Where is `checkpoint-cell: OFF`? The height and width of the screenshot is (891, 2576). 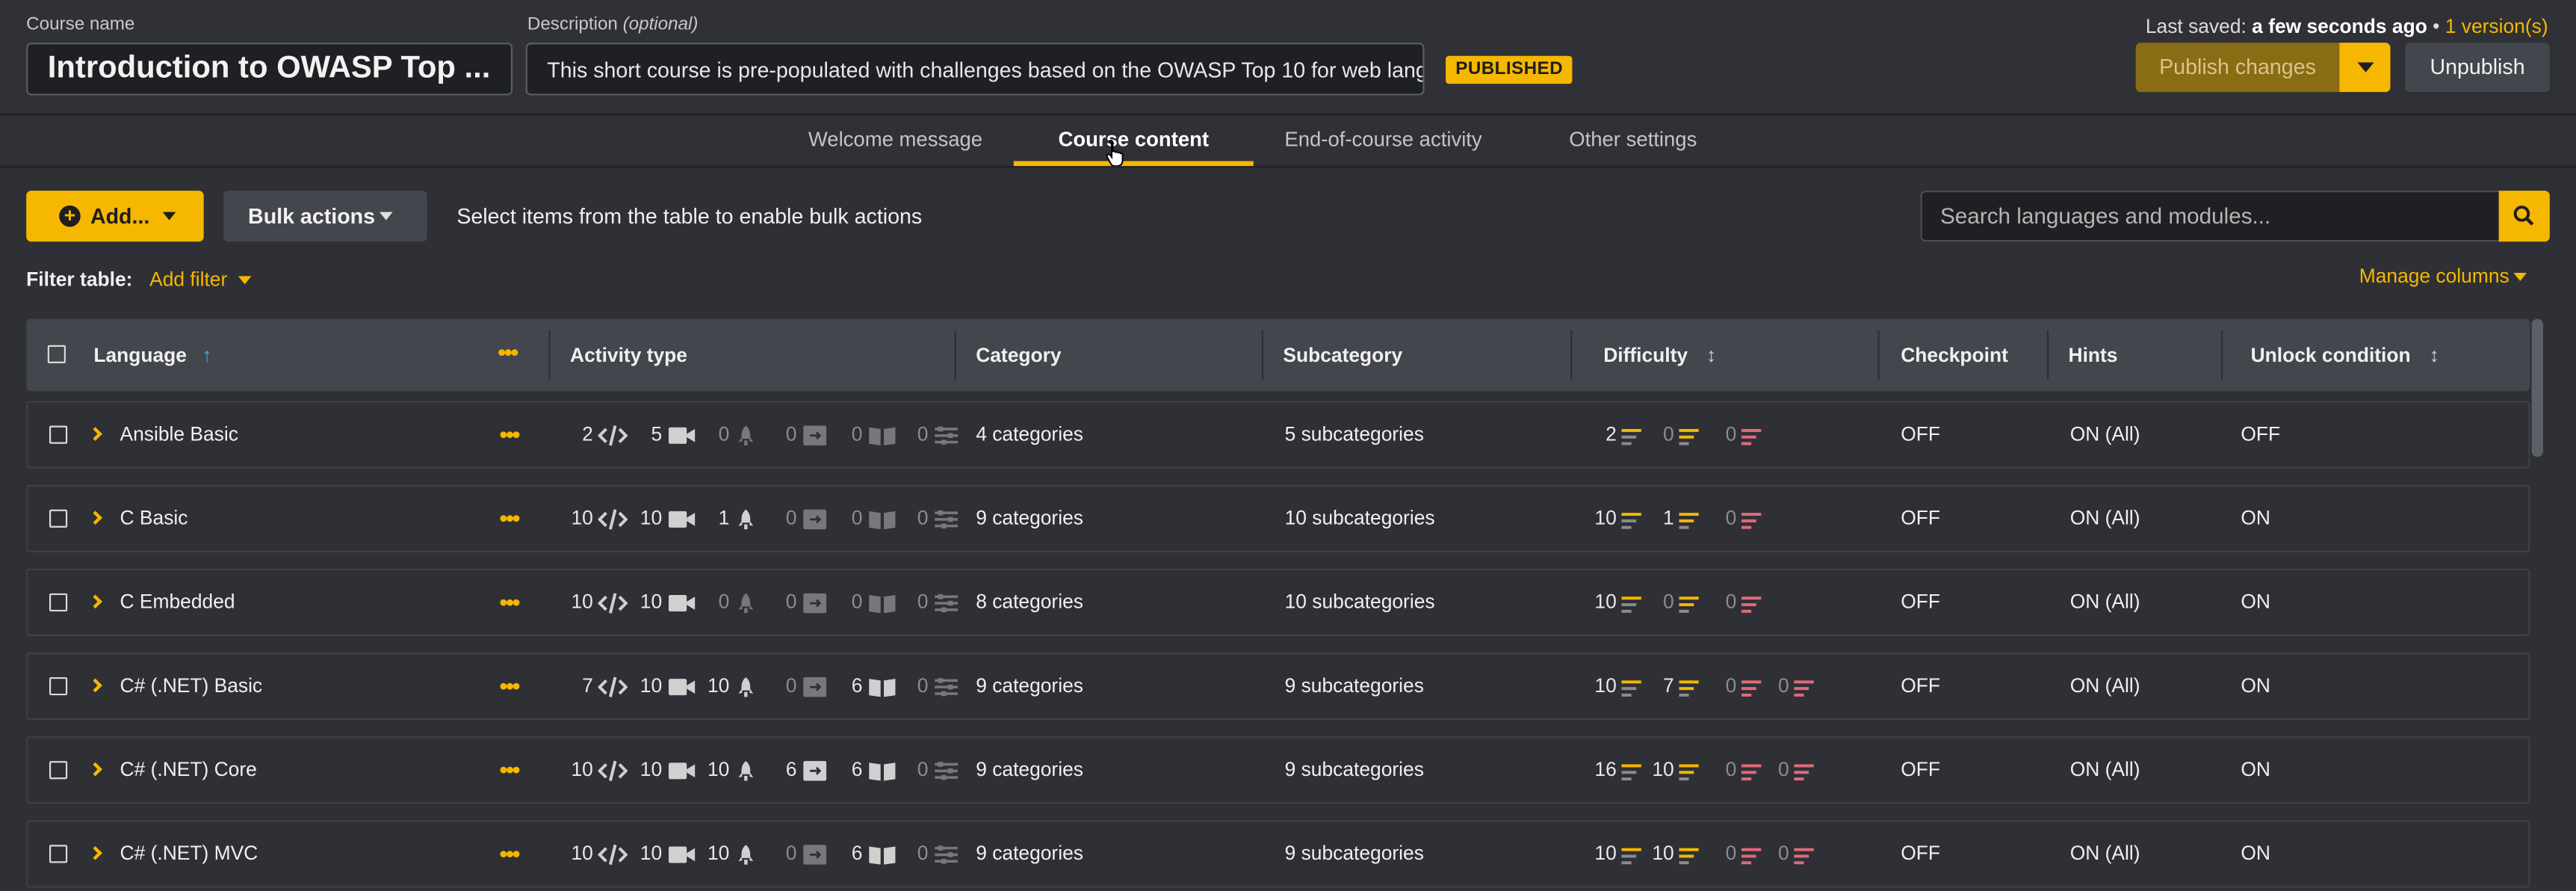
checkpoint-cell: OFF is located at coordinates (1920, 685).